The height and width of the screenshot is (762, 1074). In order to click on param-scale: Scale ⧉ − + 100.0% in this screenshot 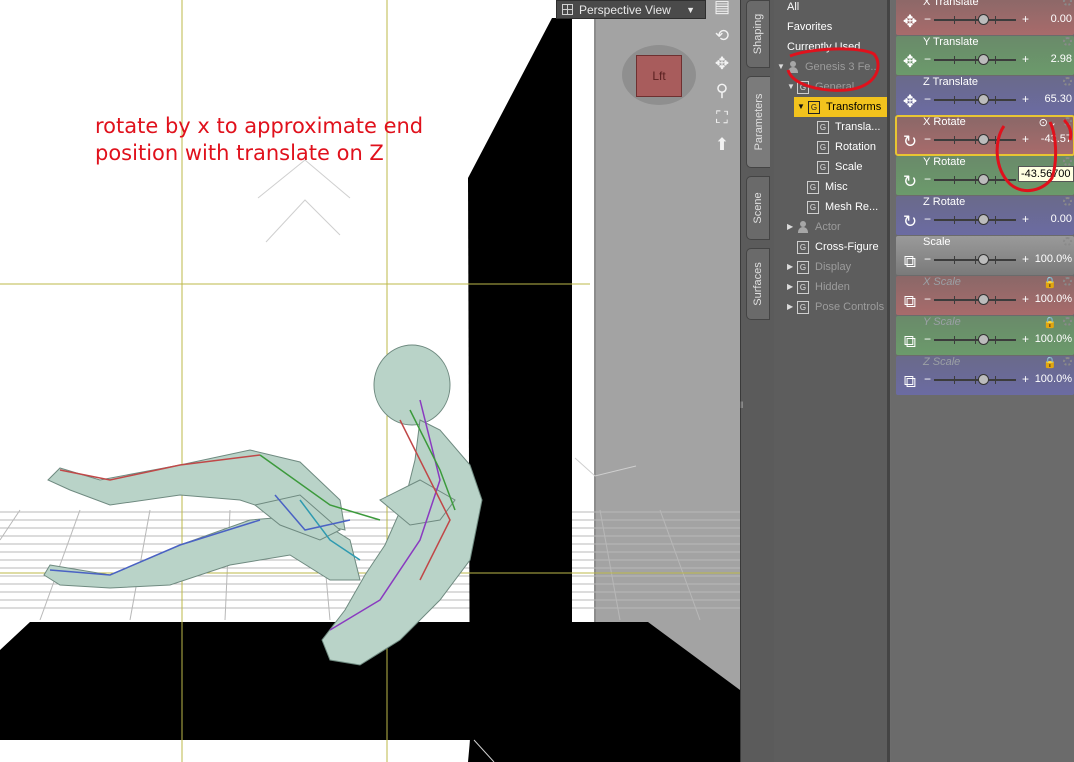, I will do `click(985, 255)`.